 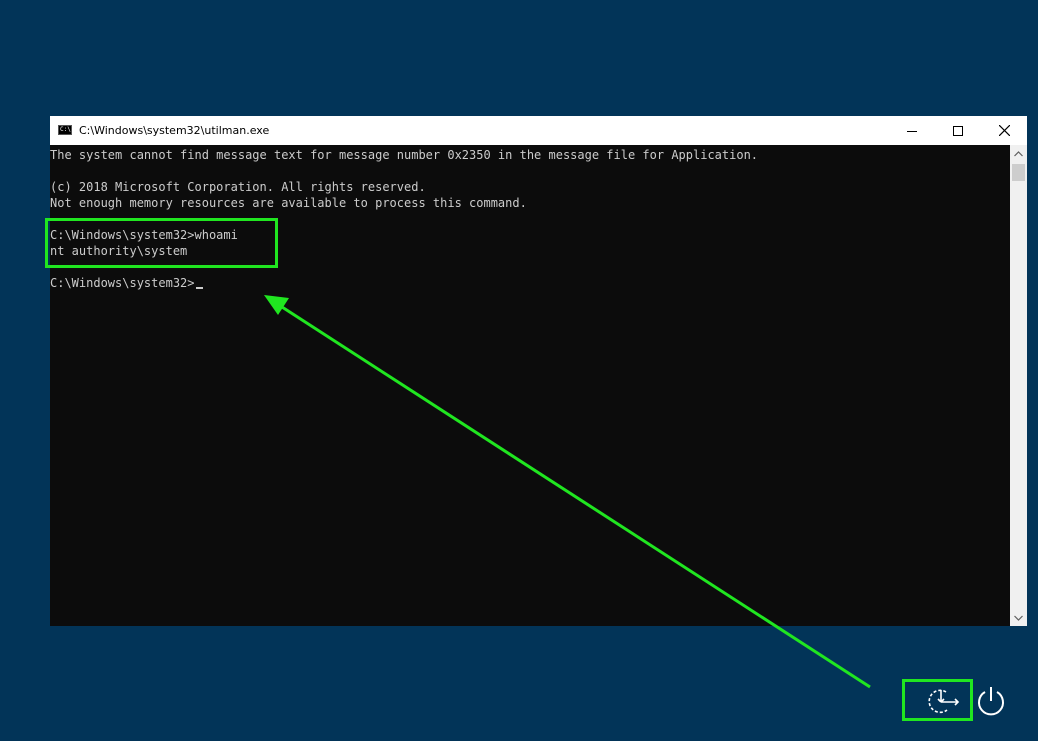 I want to click on chevron-down-icon, so click(x=1018, y=618).